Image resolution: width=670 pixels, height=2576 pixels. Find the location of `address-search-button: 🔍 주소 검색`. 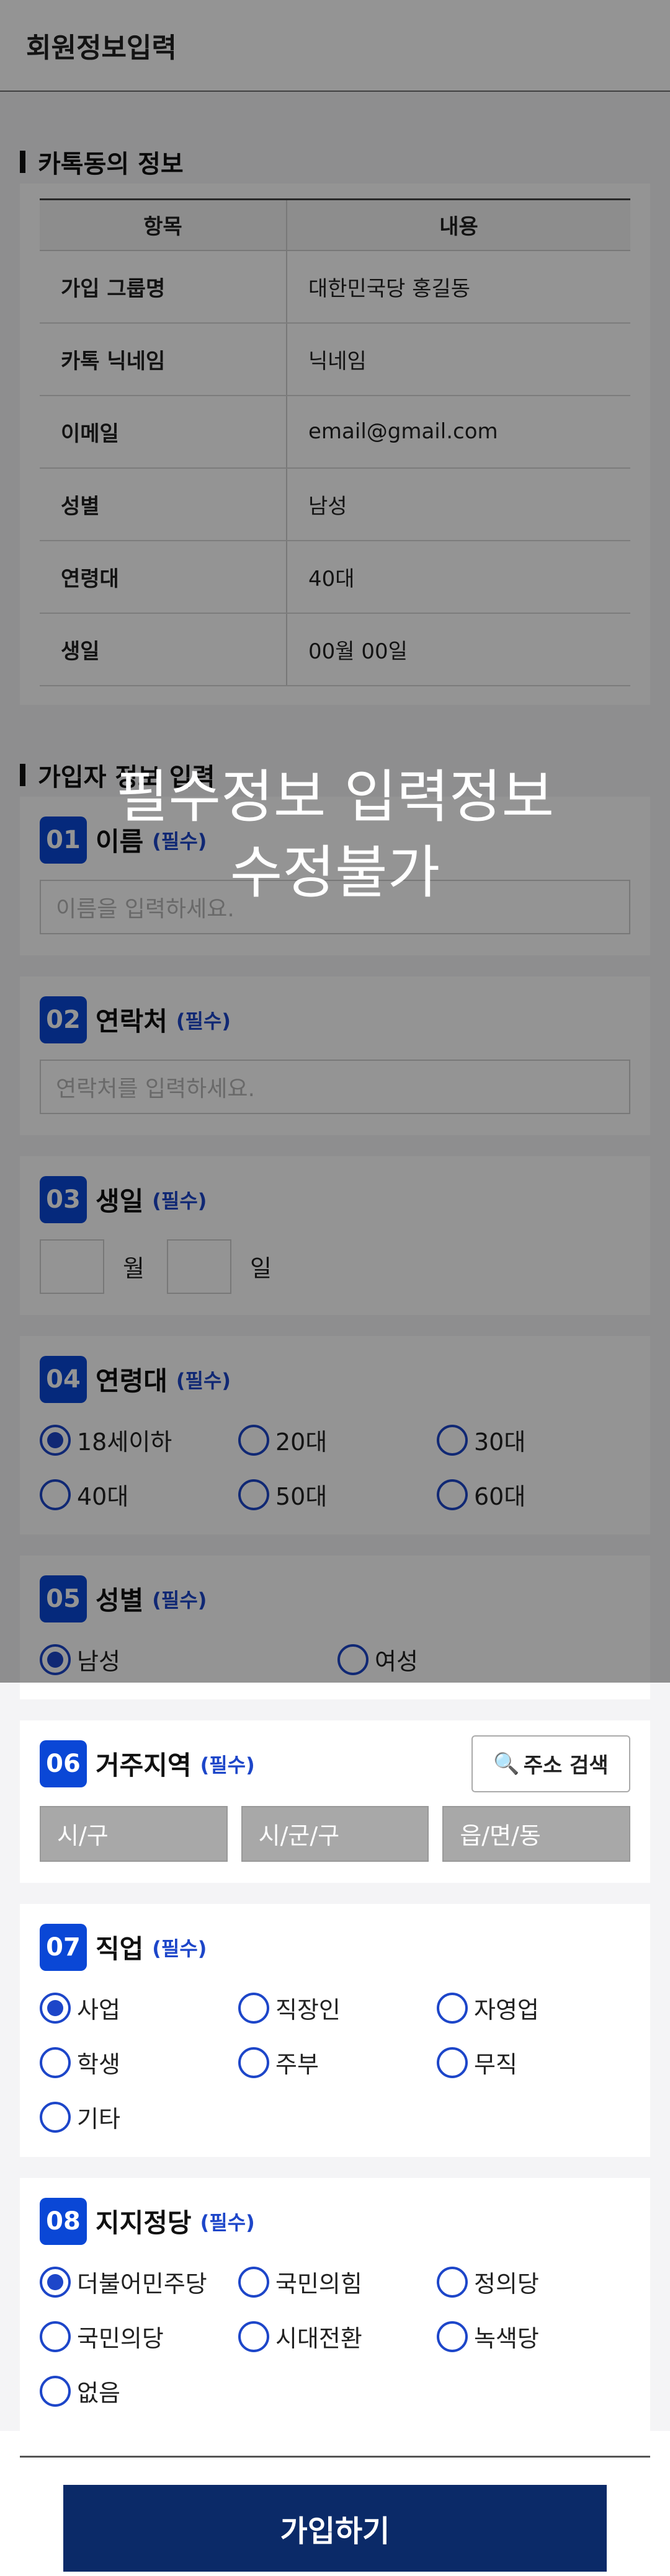

address-search-button: 🔍 주소 검색 is located at coordinates (550, 1763).